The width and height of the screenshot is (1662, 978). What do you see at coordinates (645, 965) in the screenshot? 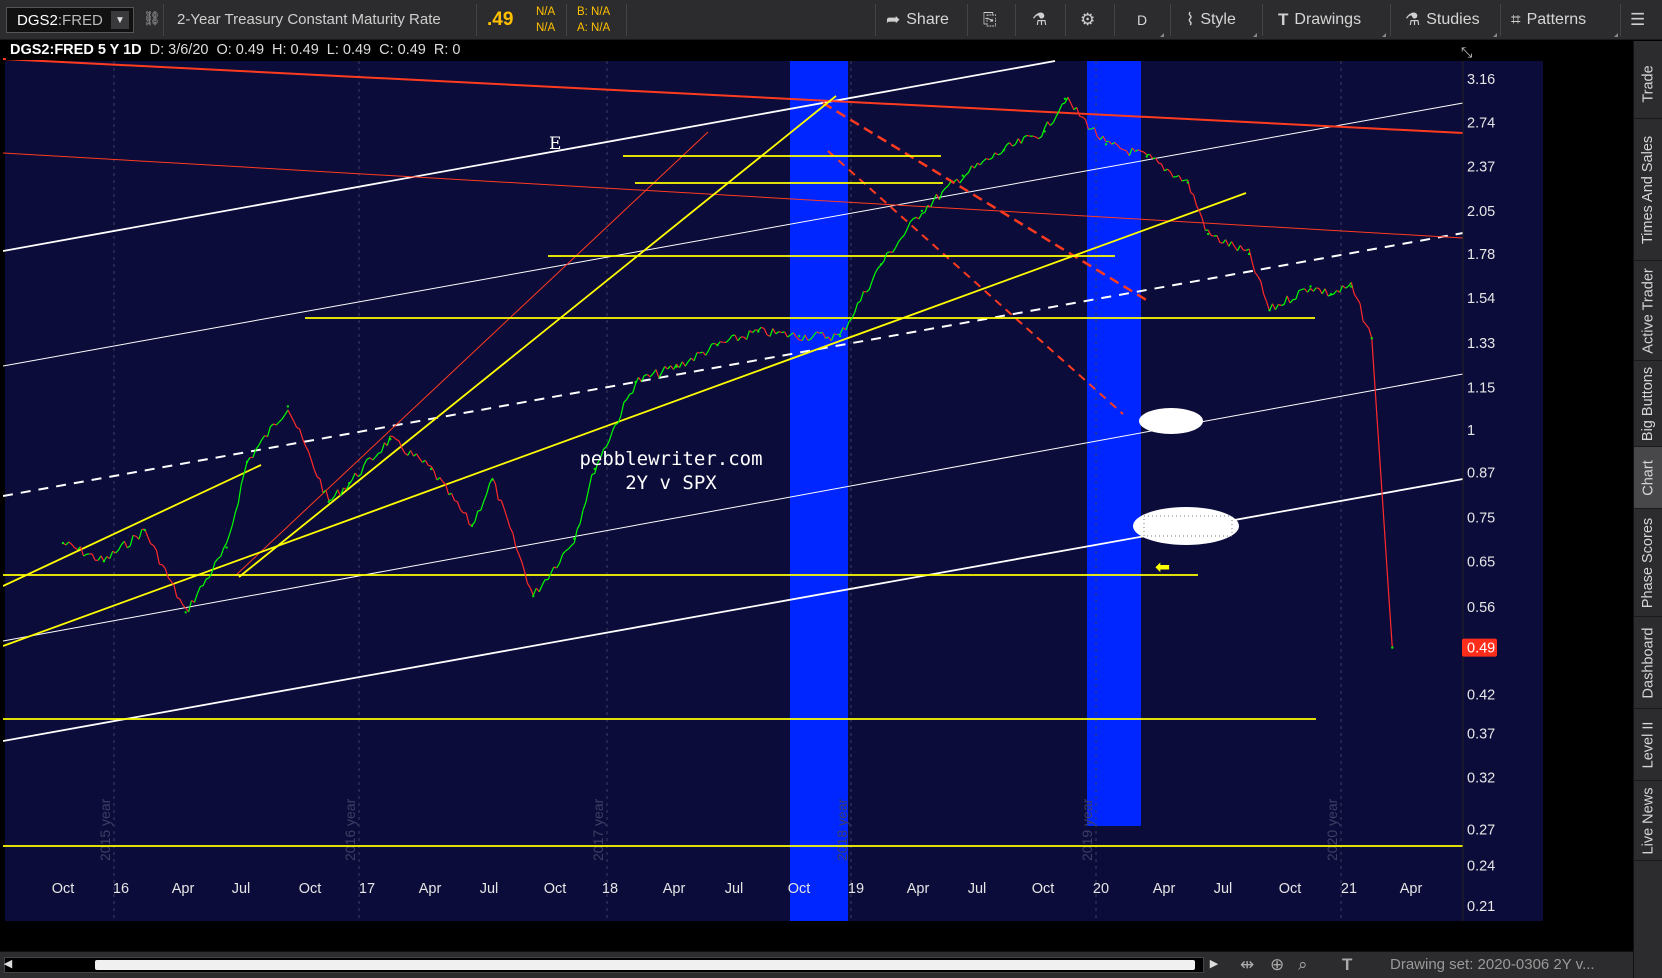
I see `scrollbar-thumb` at bounding box center [645, 965].